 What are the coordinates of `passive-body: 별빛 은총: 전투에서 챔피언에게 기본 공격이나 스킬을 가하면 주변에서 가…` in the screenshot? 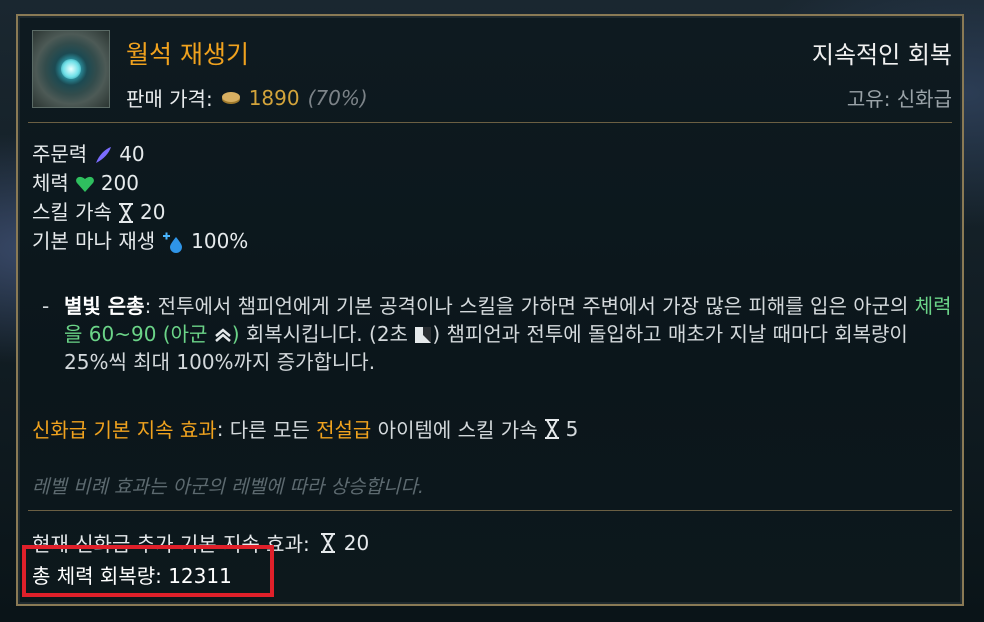 It's located at (508, 334).